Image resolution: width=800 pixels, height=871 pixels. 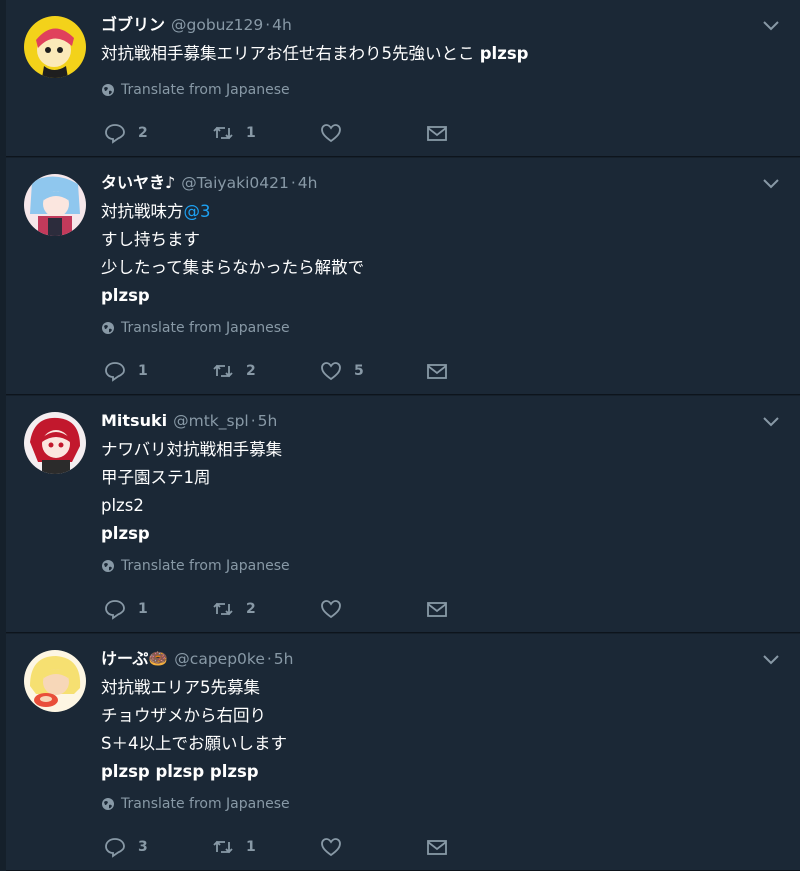 What do you see at coordinates (180, 687) in the screenshot?
I see `tweet-text-line: 対抗戦エリア5先募集` at bounding box center [180, 687].